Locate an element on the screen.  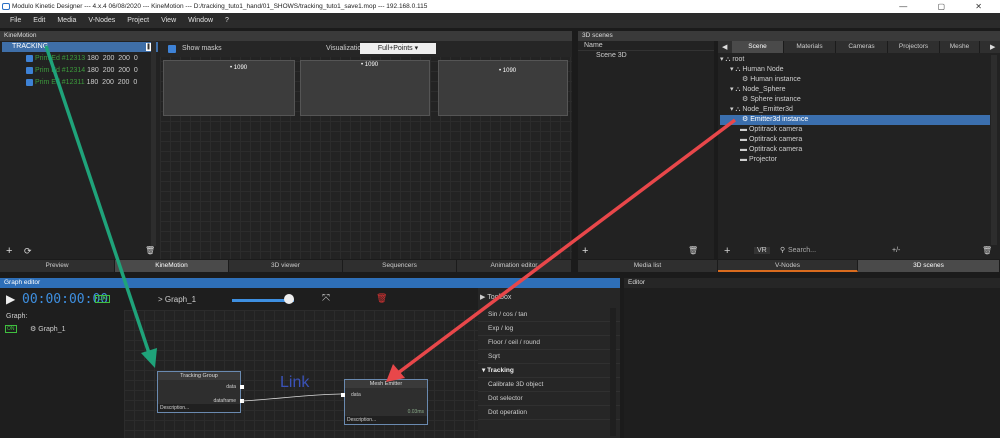
red-arrowhead is located at coordinates (395, 373).